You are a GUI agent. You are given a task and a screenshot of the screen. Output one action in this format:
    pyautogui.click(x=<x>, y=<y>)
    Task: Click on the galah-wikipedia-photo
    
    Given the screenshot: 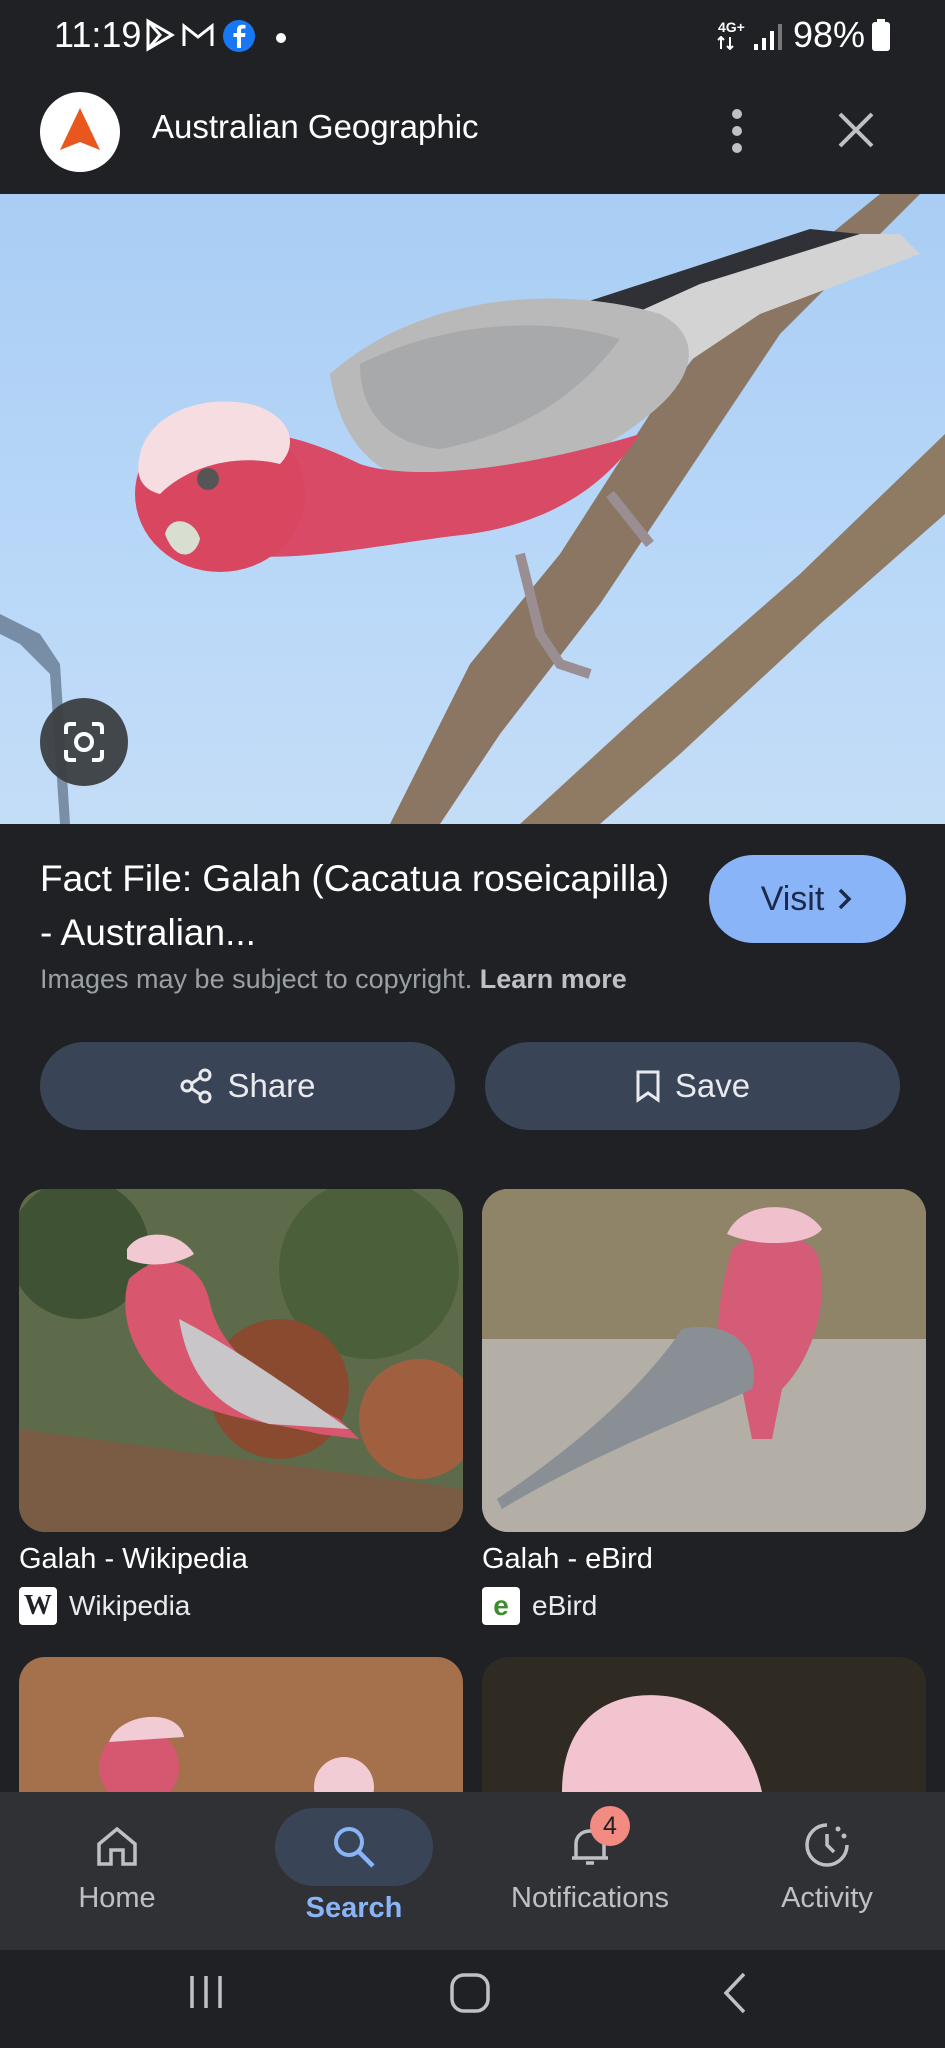 What is the action you would take?
    pyautogui.click(x=241, y=1360)
    